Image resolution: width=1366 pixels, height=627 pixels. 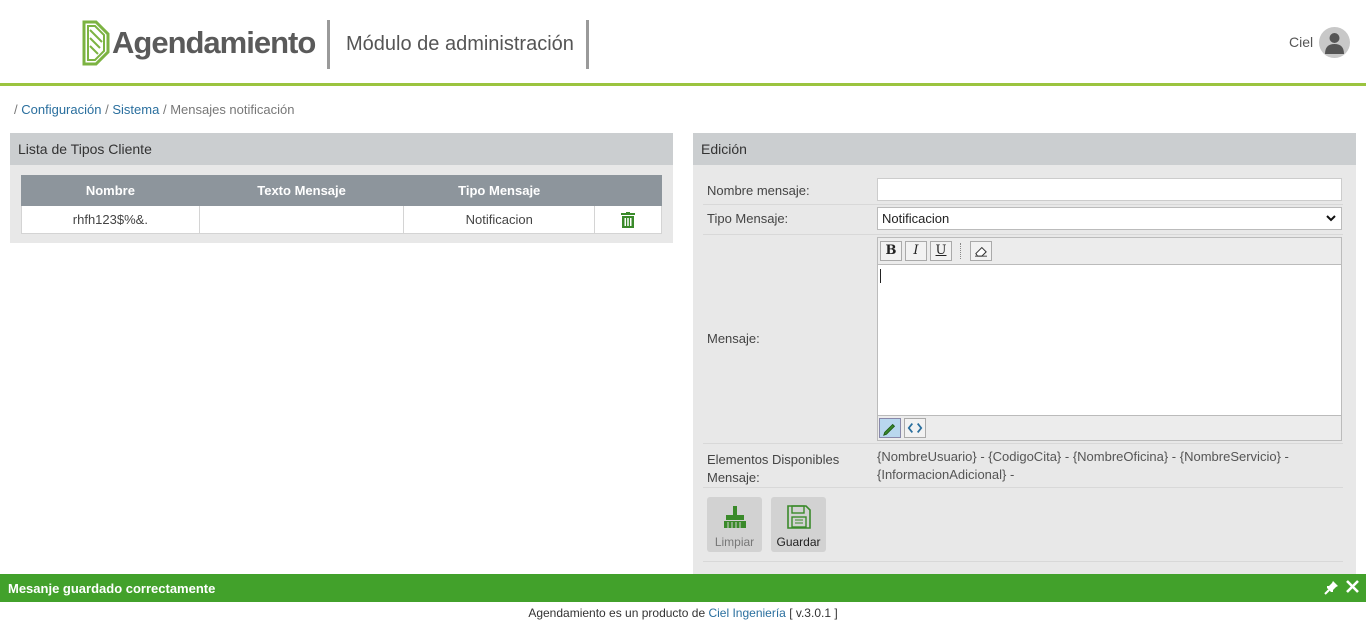 What do you see at coordinates (734, 542) in the screenshot?
I see `limpiar-label: Limpiar` at bounding box center [734, 542].